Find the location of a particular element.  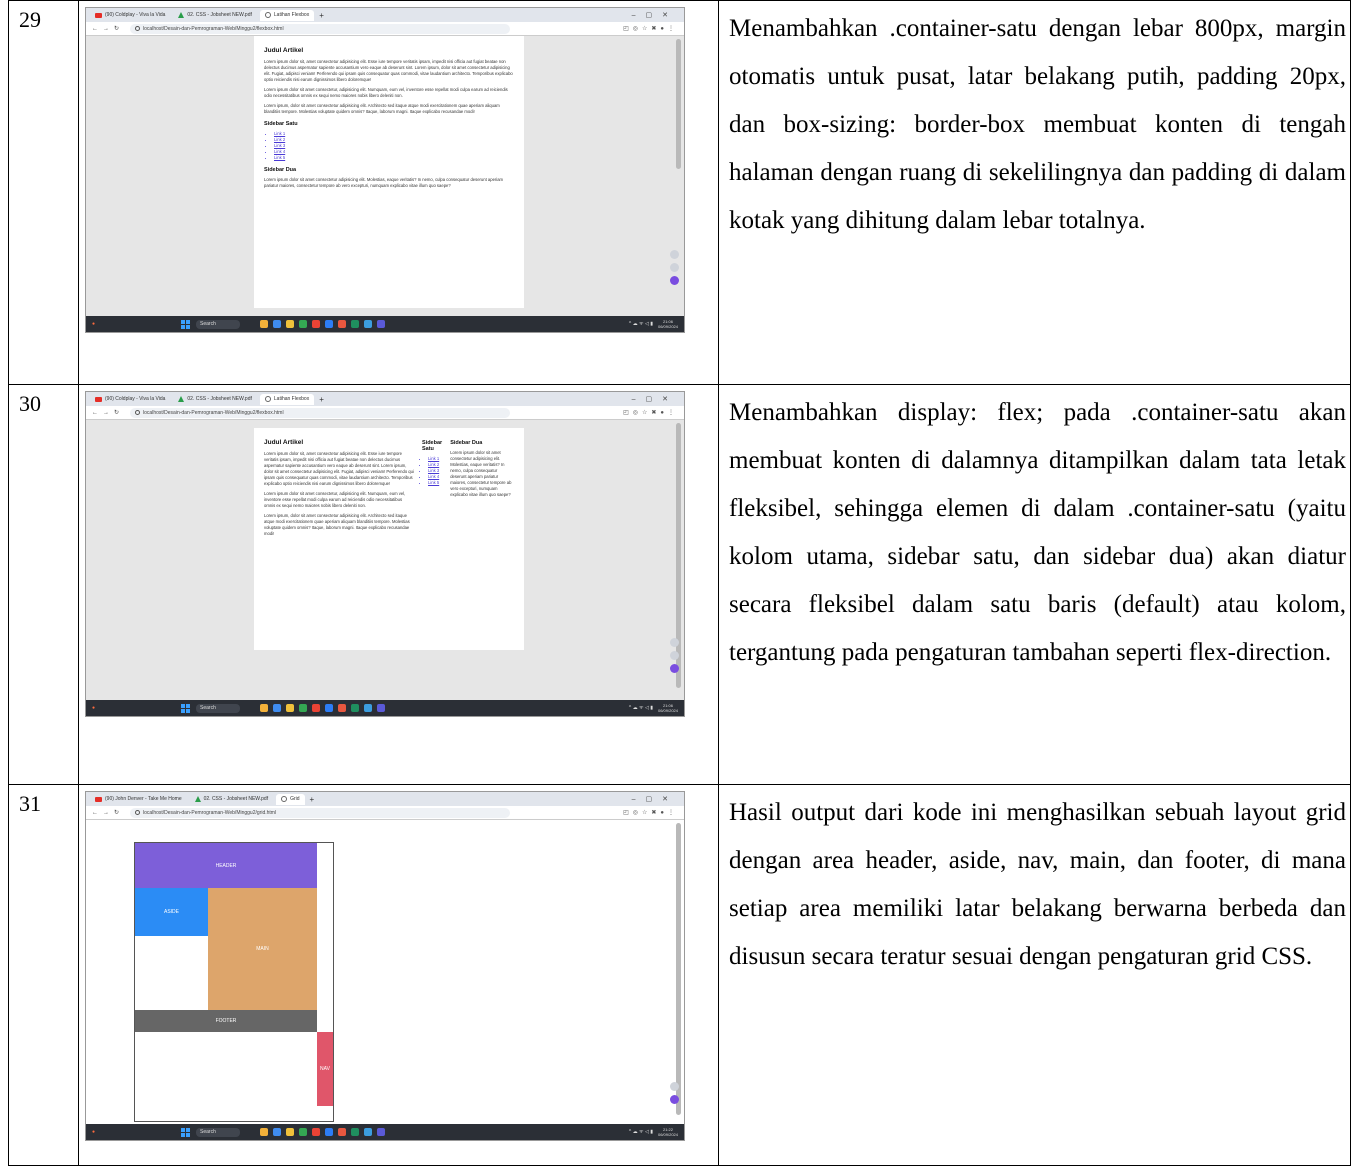

browser-tab: (90) John Denver - Take Me Home is located at coordinates (138, 799).